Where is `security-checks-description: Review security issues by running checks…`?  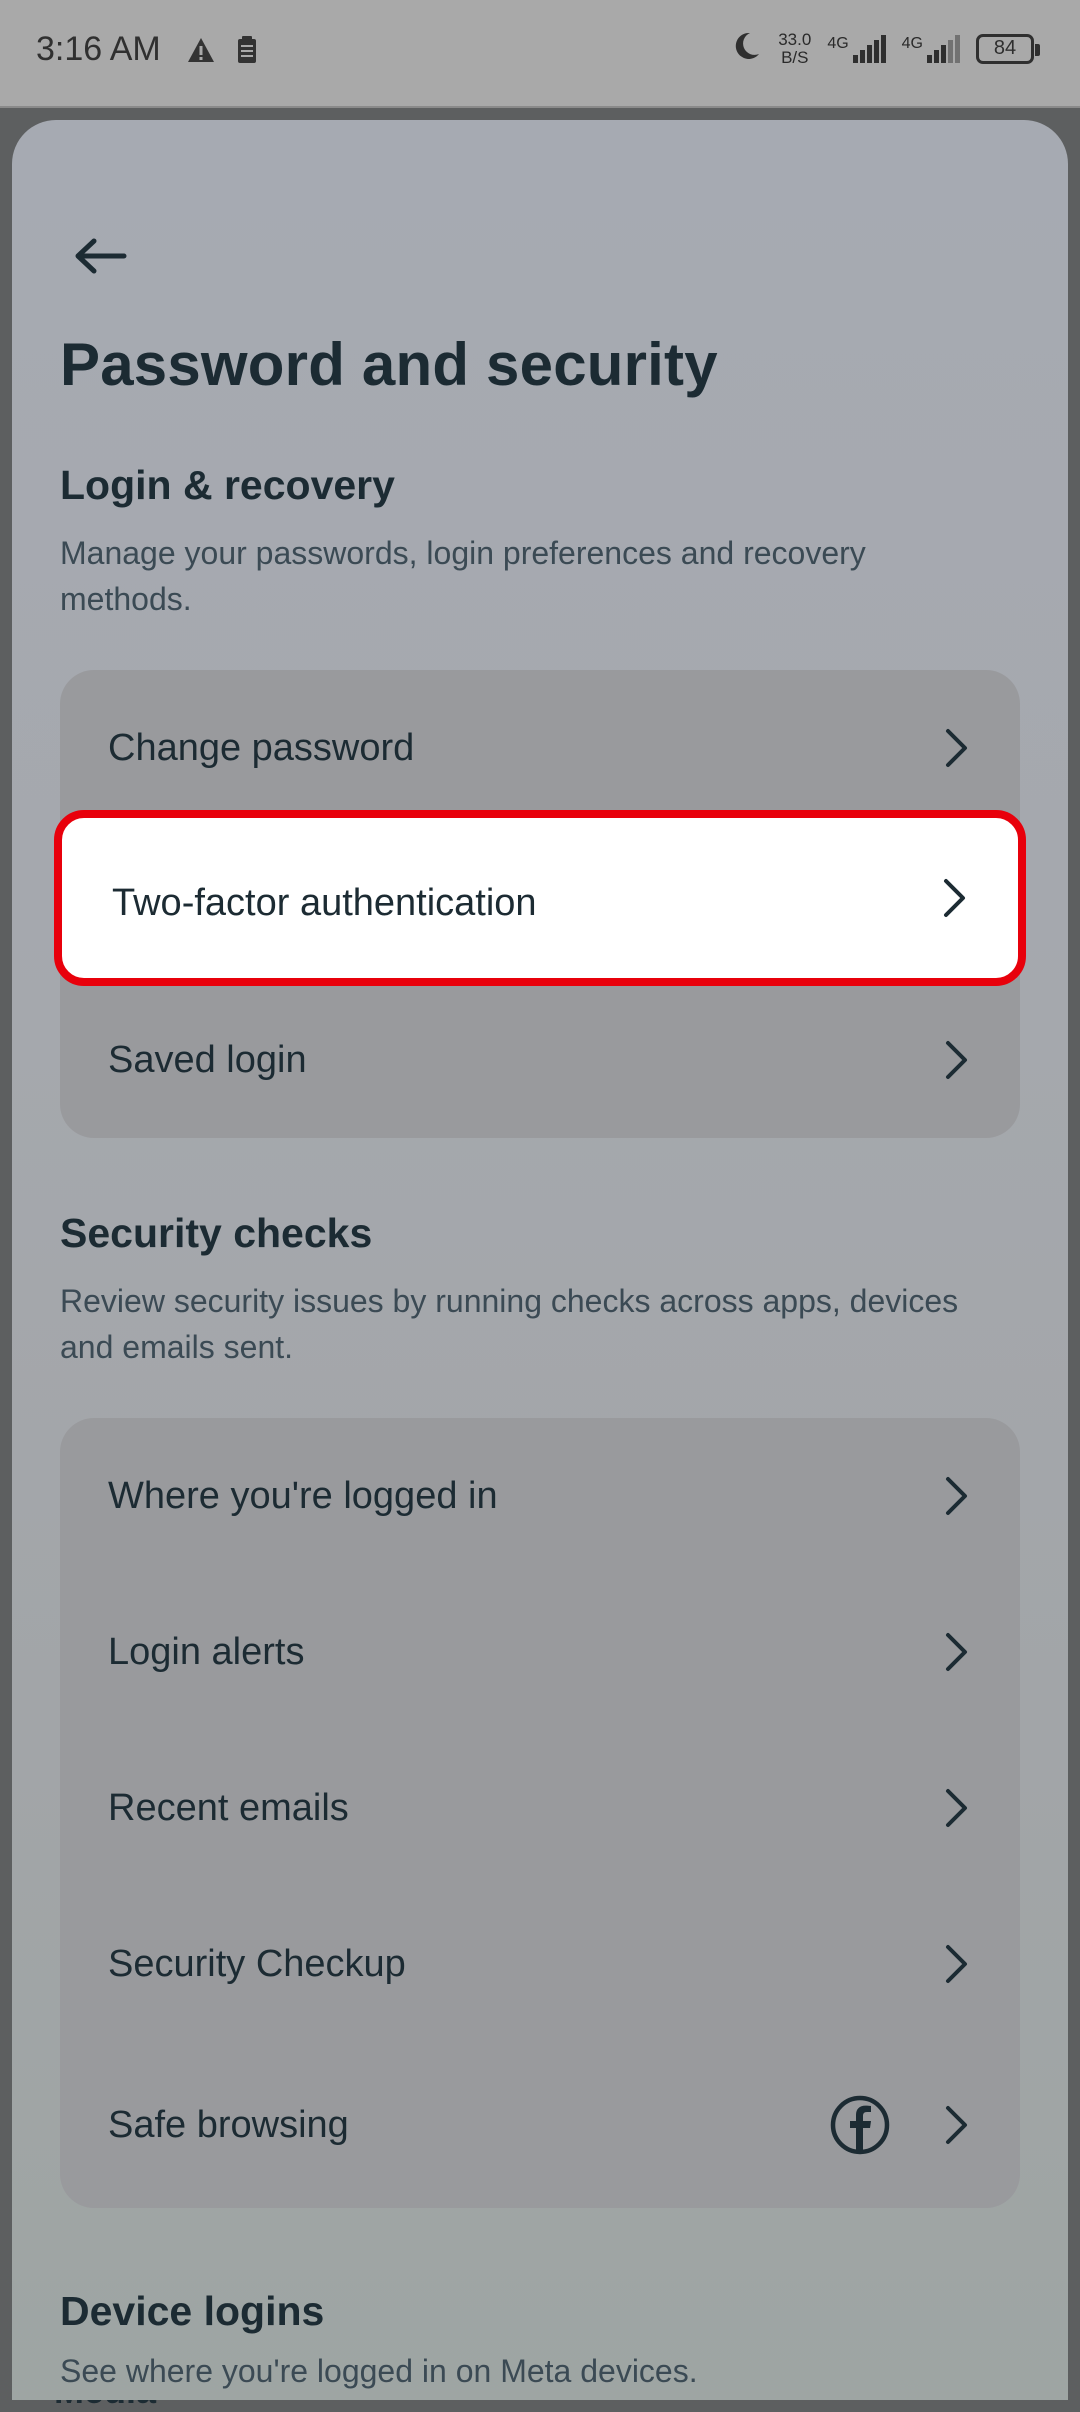
security-checks-description: Review security issues by running checks… is located at coordinates (509, 1324).